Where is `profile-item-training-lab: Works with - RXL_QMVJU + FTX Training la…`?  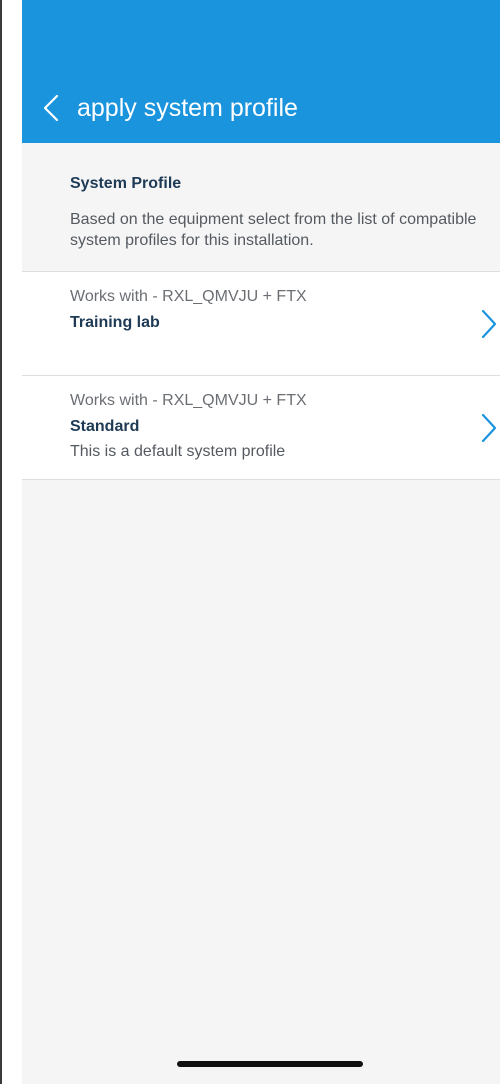 profile-item-training-lab: Works with - RXL_QMVJU + FTX Training la… is located at coordinates (261, 323).